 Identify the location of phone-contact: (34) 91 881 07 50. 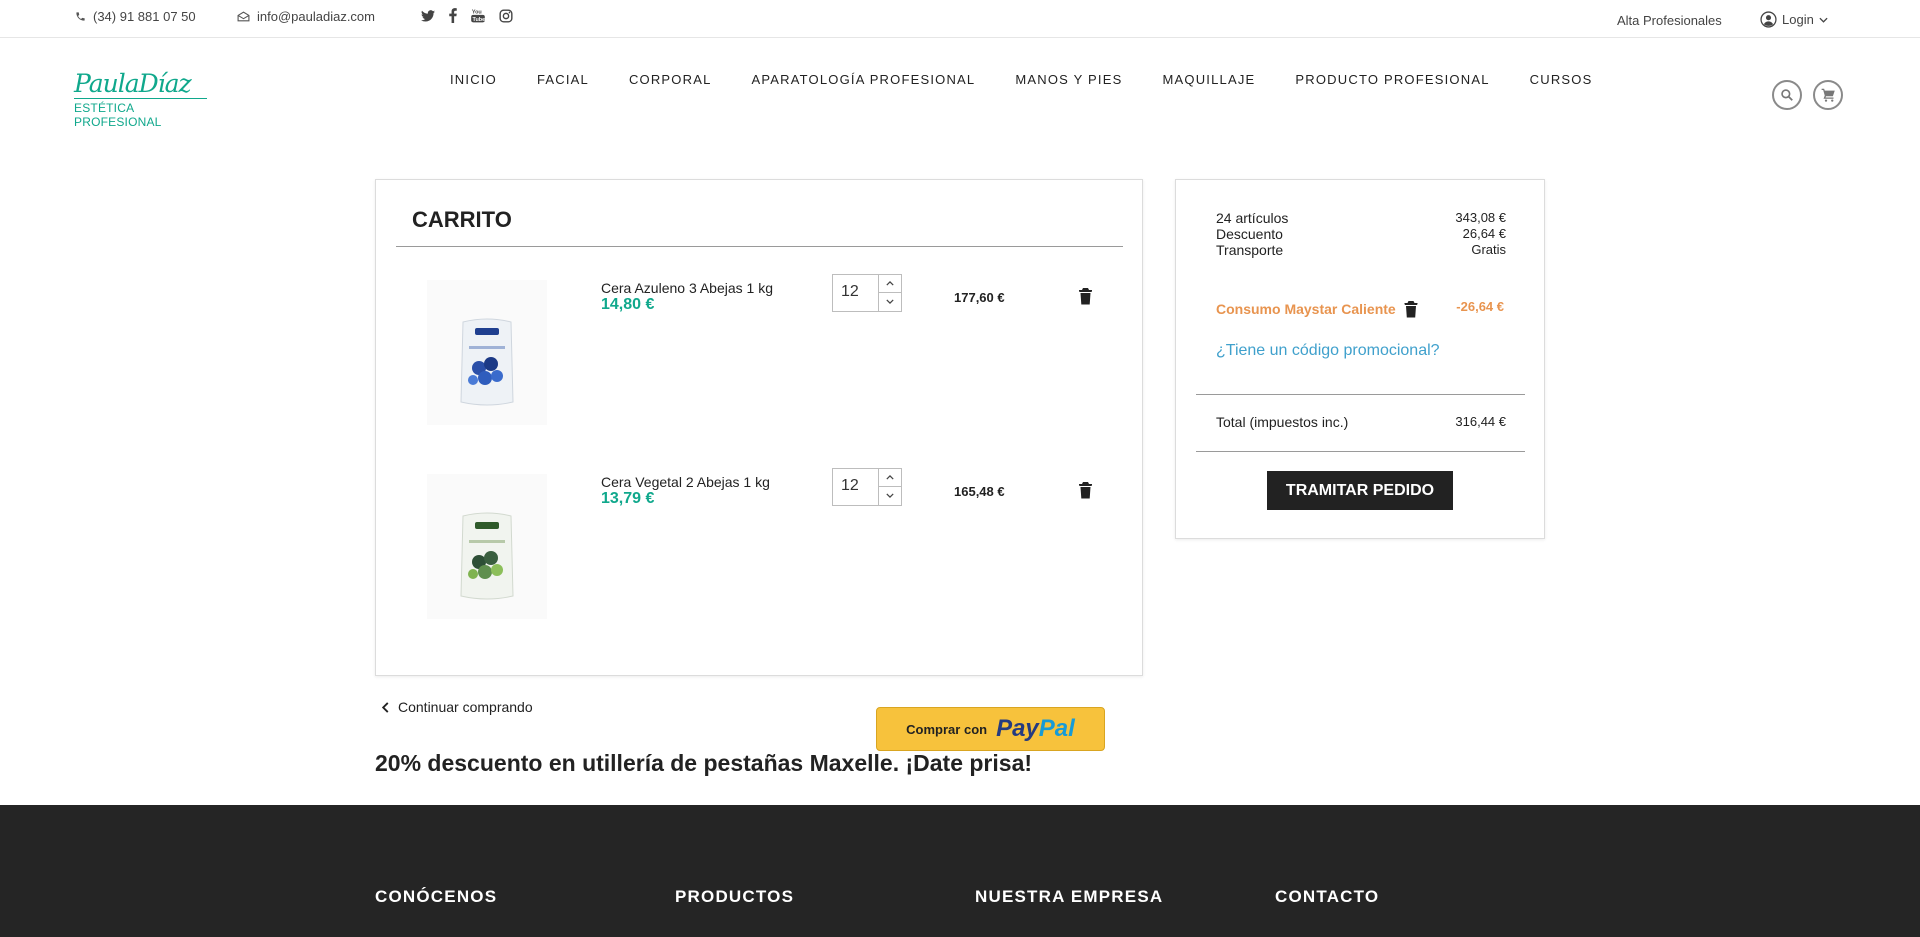
(135, 16).